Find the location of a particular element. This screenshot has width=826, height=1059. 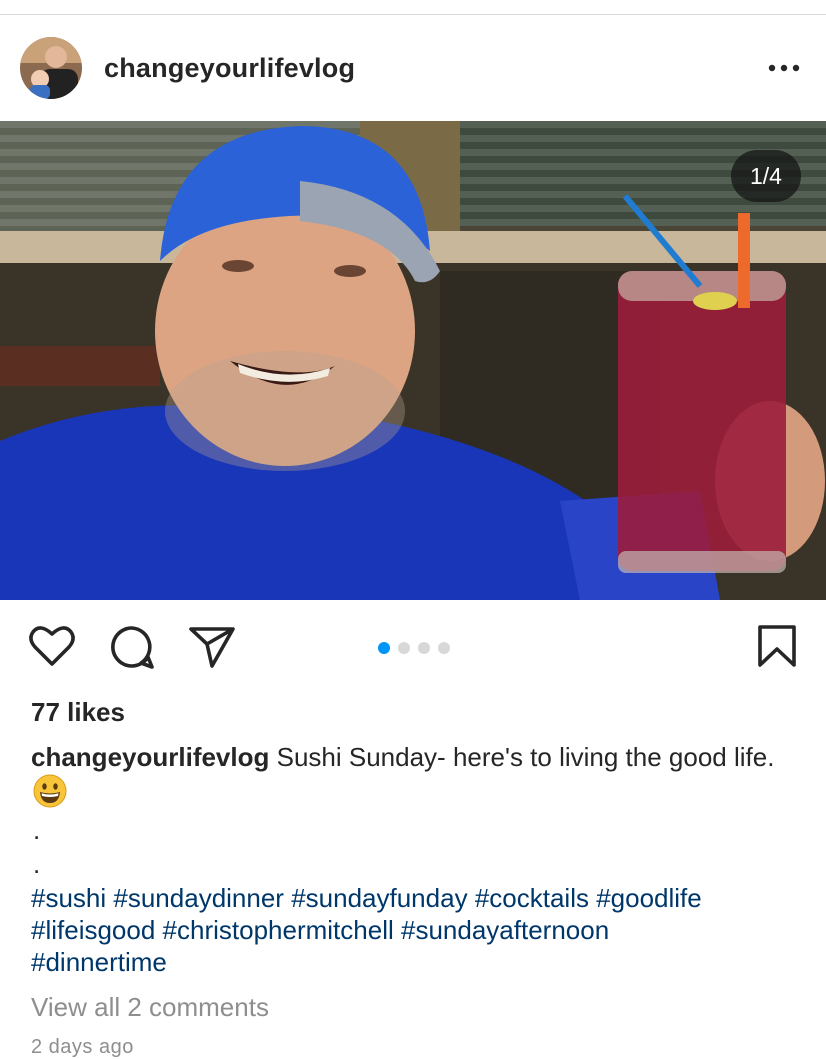

hashtag-link: #goodlife is located at coordinates (649, 898).